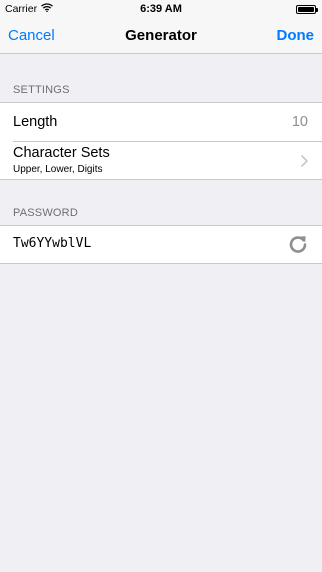 The height and width of the screenshot is (572, 322). Describe the element at coordinates (299, 122) in the screenshot. I see `length-value: 10` at that location.